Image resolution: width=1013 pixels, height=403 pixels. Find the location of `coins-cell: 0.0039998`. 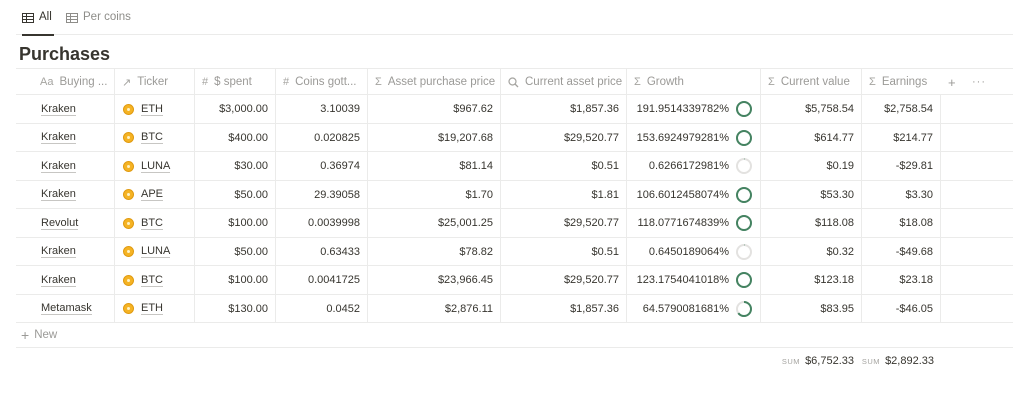

coins-cell: 0.0039998 is located at coordinates (321, 223).